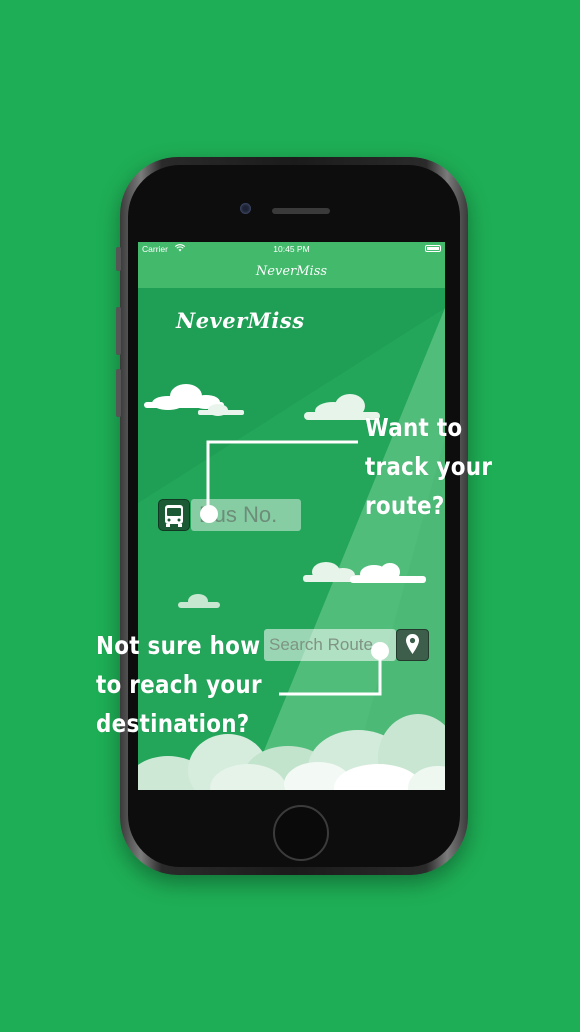 The image size is (580, 1032). I want to click on callout-track-route: Want to track your route?, so click(428, 466).